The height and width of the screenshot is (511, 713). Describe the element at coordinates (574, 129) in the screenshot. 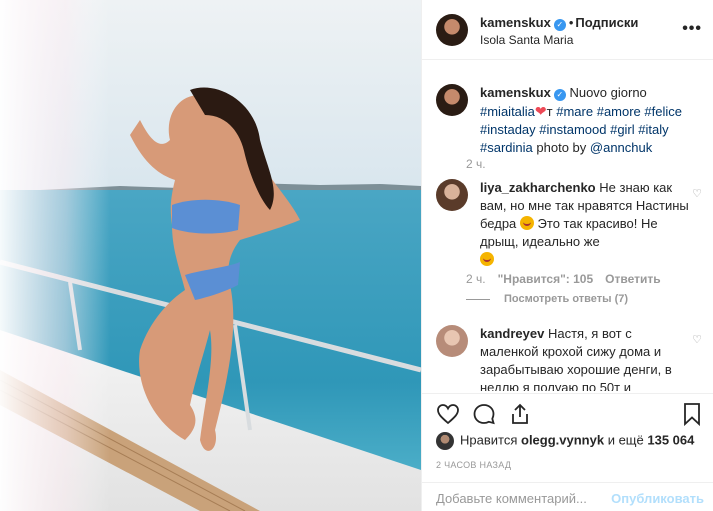

I see `hashtag-link: #instaday #instamood #girl #italy` at that location.